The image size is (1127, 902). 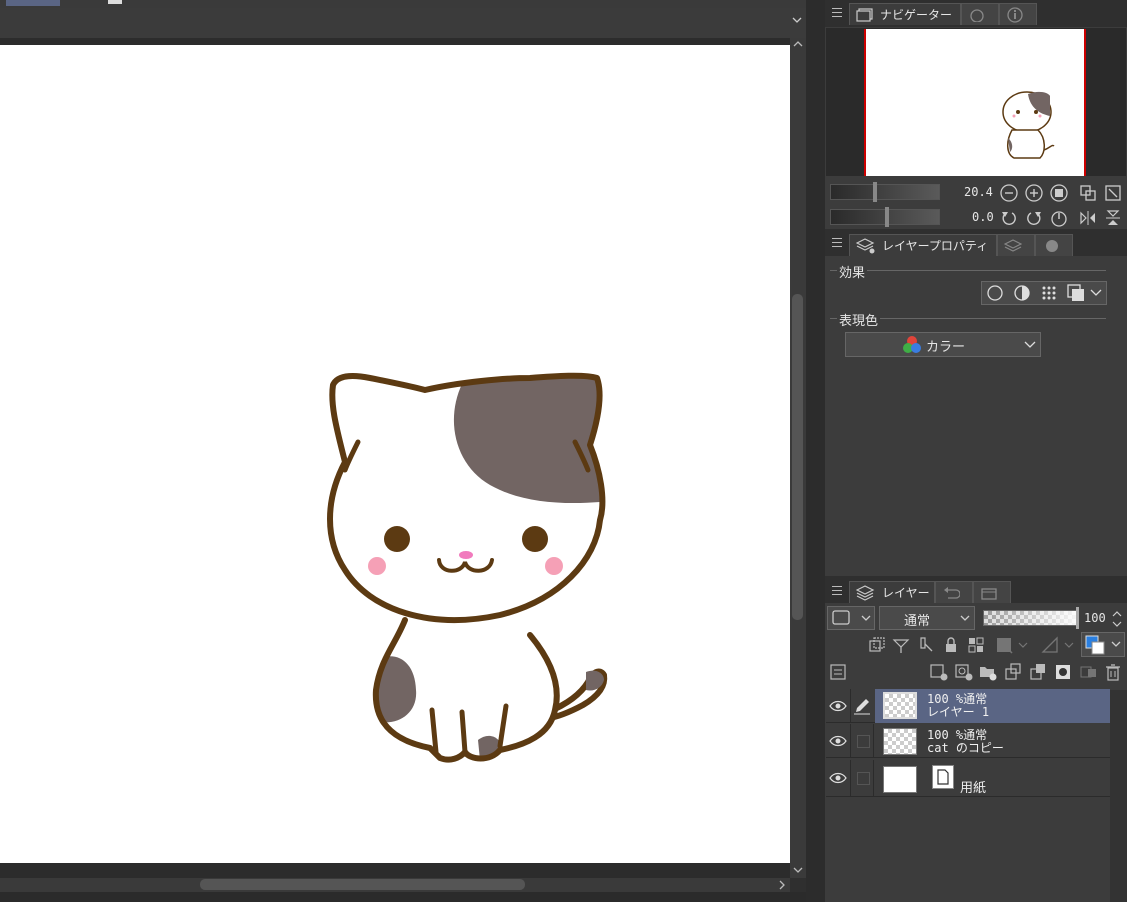 What do you see at coordinates (1034, 193) in the screenshot?
I see `zoom-in-icon` at bounding box center [1034, 193].